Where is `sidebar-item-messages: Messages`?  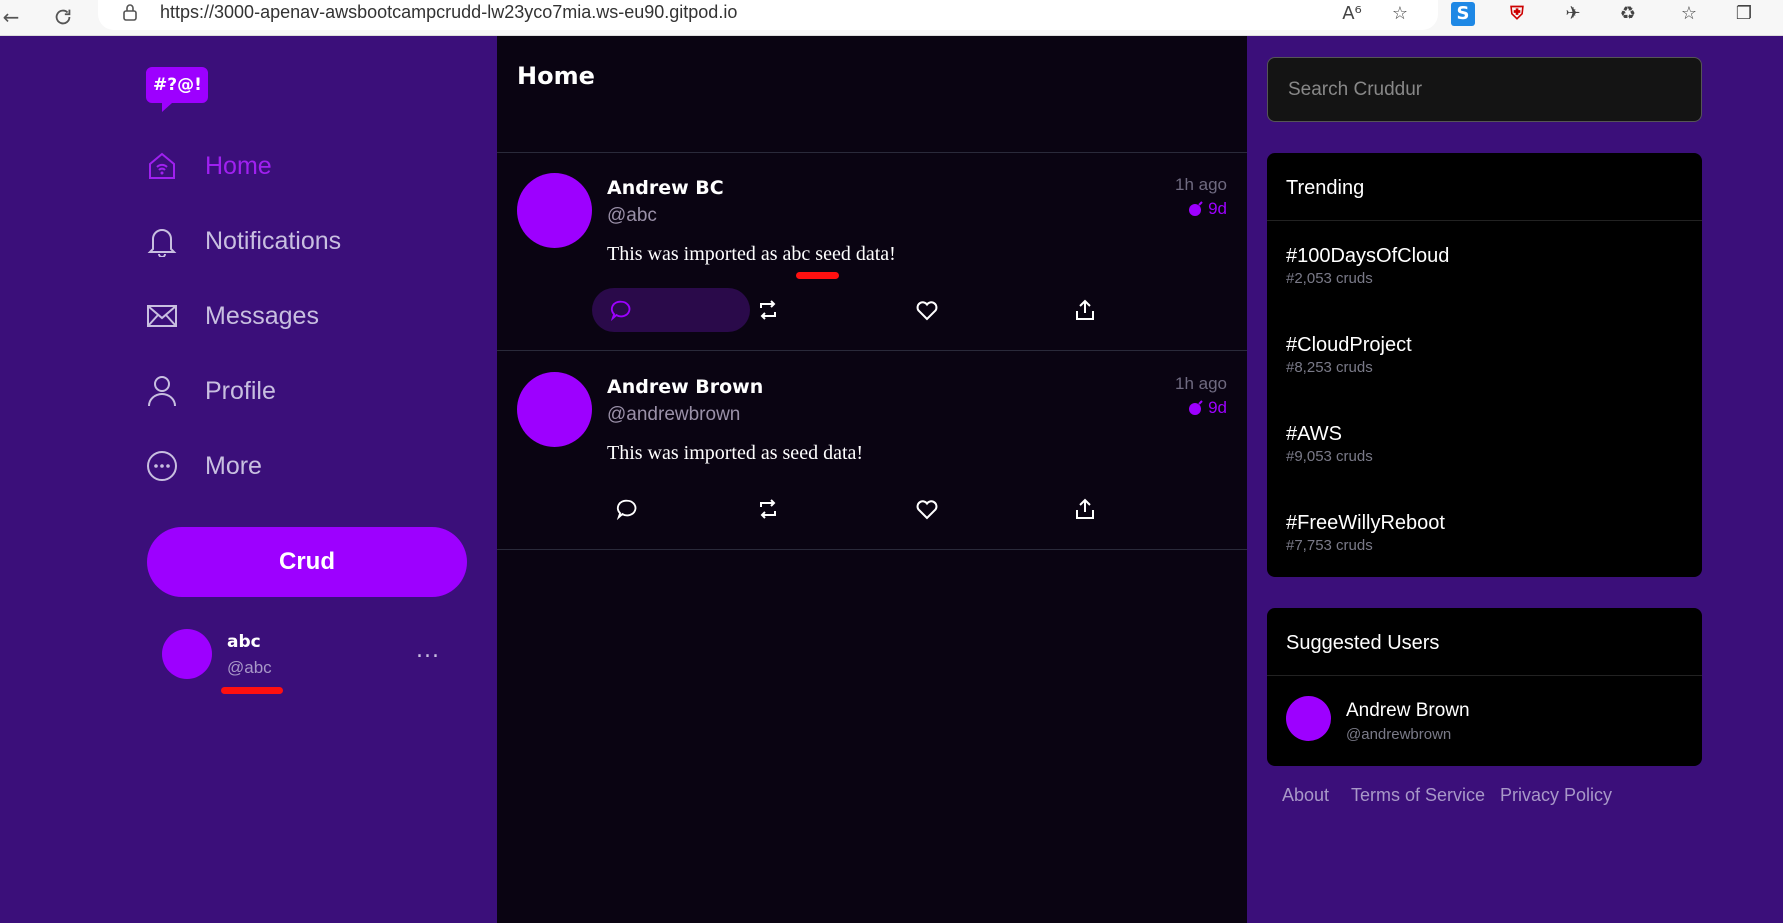 sidebar-item-messages: Messages is located at coordinates (315, 316).